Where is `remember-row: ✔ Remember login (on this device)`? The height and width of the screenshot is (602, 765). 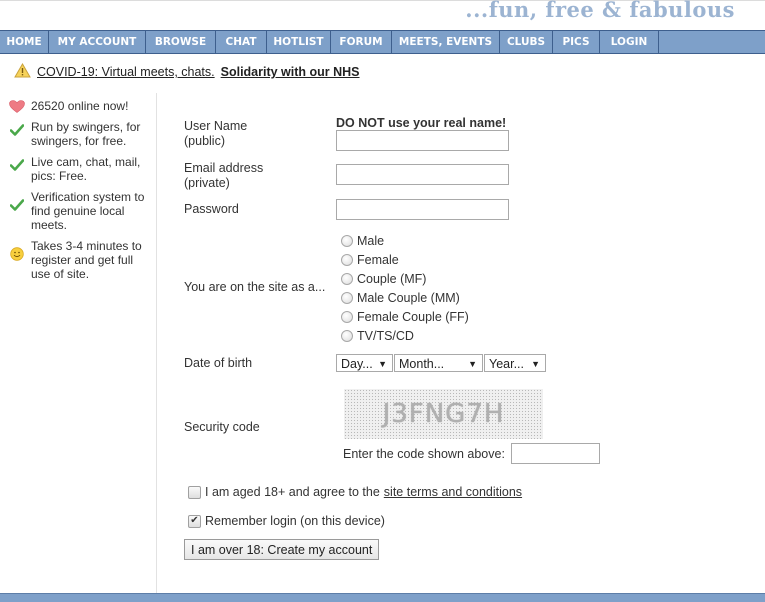
remember-row: ✔ Remember login (on this device) is located at coordinates (286, 521).